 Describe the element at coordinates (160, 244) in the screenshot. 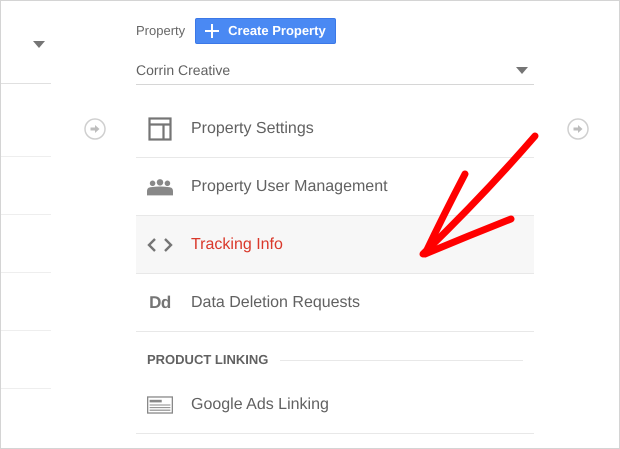

I see `code-icon` at that location.